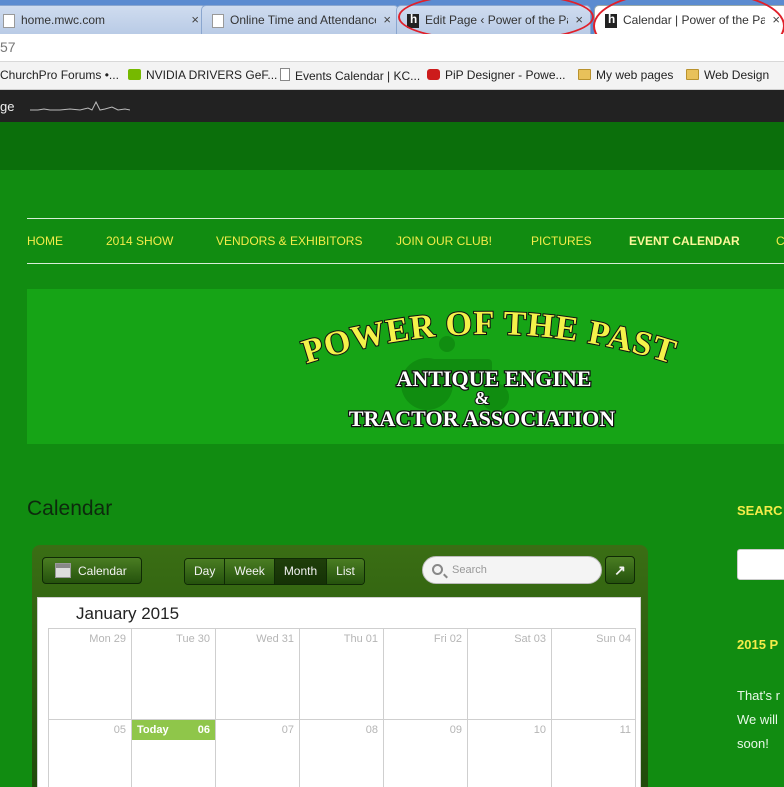 Image resolution: width=784 pixels, height=787 pixels. What do you see at coordinates (760, 564) in the screenshot?
I see `sidebar-search-input` at bounding box center [760, 564].